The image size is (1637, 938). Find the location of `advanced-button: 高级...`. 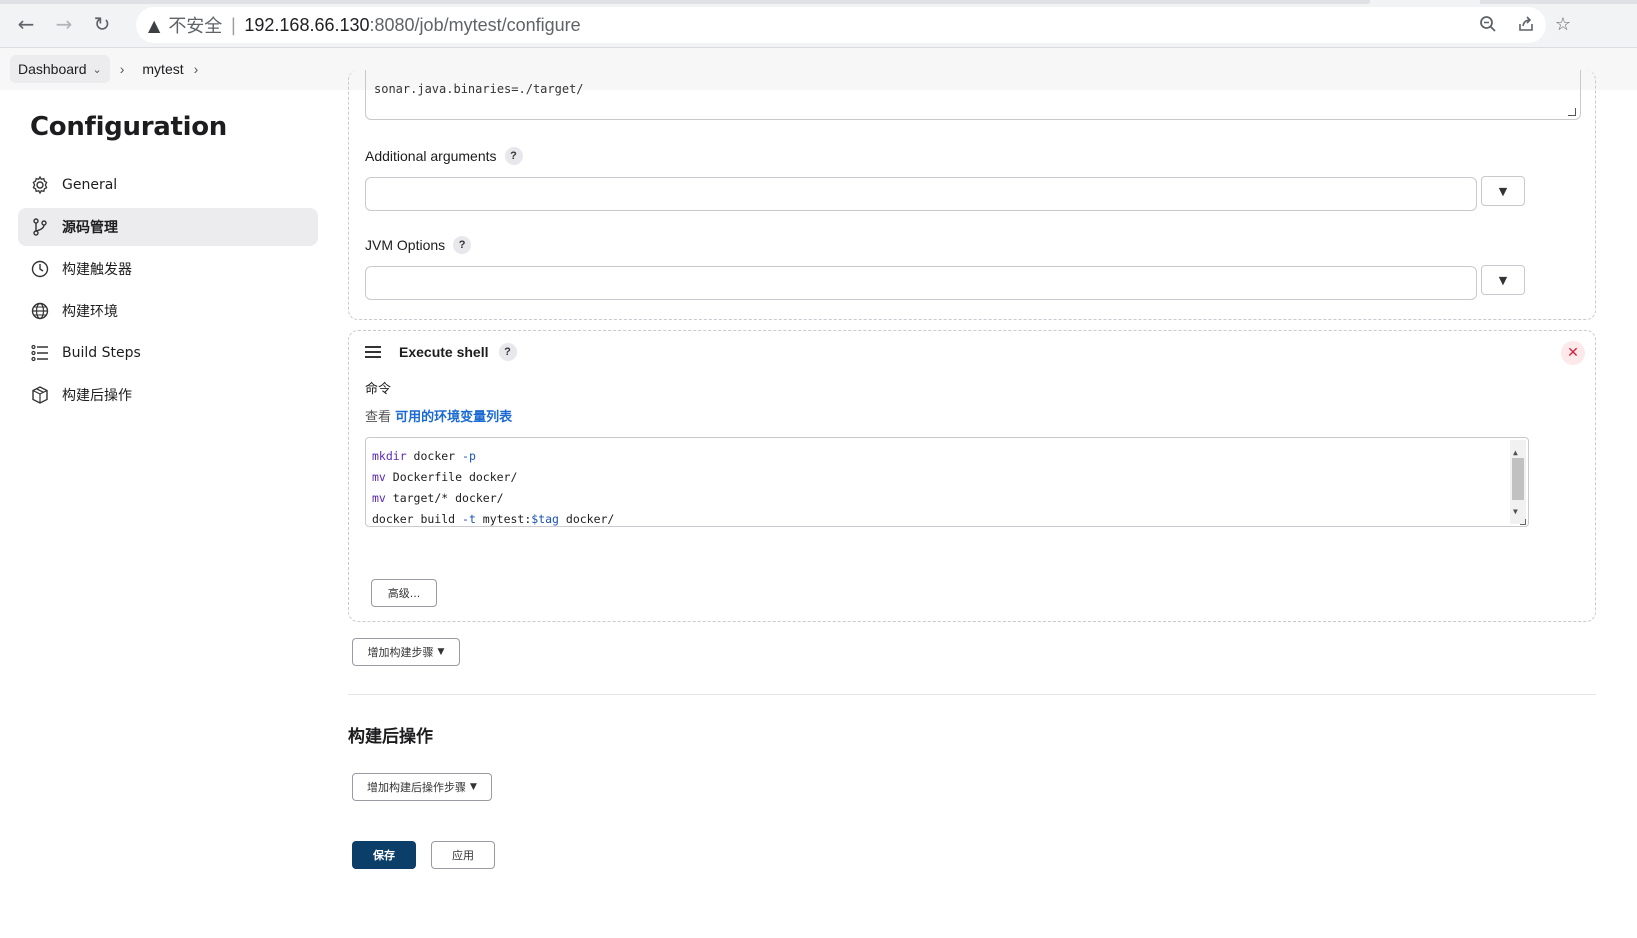

advanced-button: 高级... is located at coordinates (404, 593).